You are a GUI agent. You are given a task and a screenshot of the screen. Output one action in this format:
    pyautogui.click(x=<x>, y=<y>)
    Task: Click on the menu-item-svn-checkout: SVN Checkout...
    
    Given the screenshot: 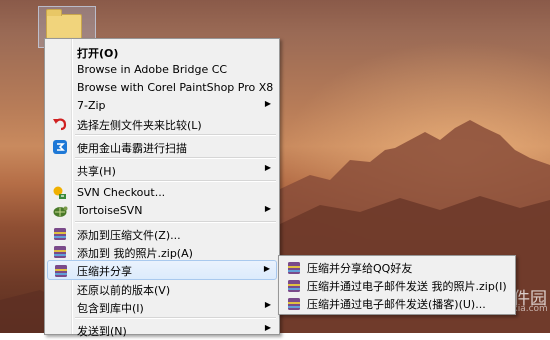 What is the action you would take?
    pyautogui.click(x=162, y=193)
    